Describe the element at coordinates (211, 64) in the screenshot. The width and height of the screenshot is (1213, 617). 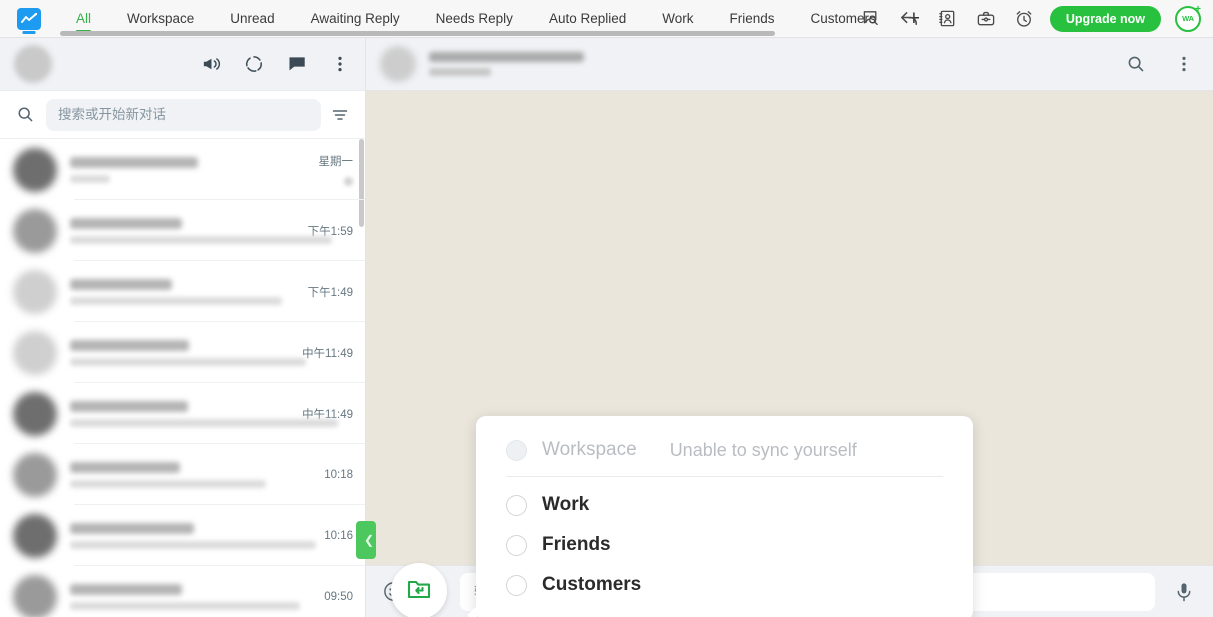
I see `megaphone-icon` at that location.